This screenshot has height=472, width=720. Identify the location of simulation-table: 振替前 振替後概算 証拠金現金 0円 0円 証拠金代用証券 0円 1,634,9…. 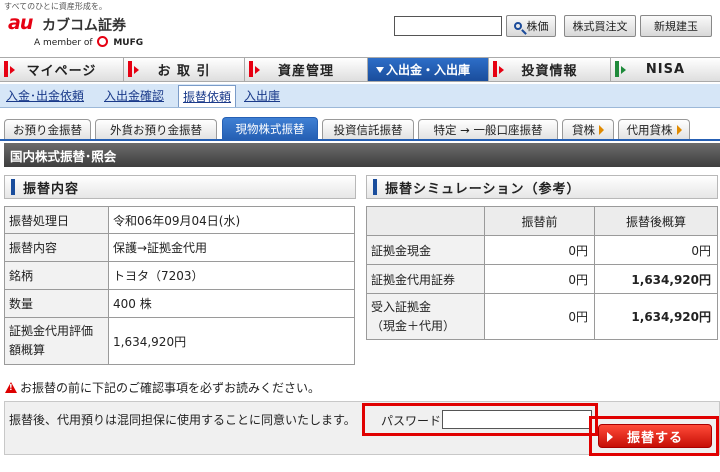
(542, 273).